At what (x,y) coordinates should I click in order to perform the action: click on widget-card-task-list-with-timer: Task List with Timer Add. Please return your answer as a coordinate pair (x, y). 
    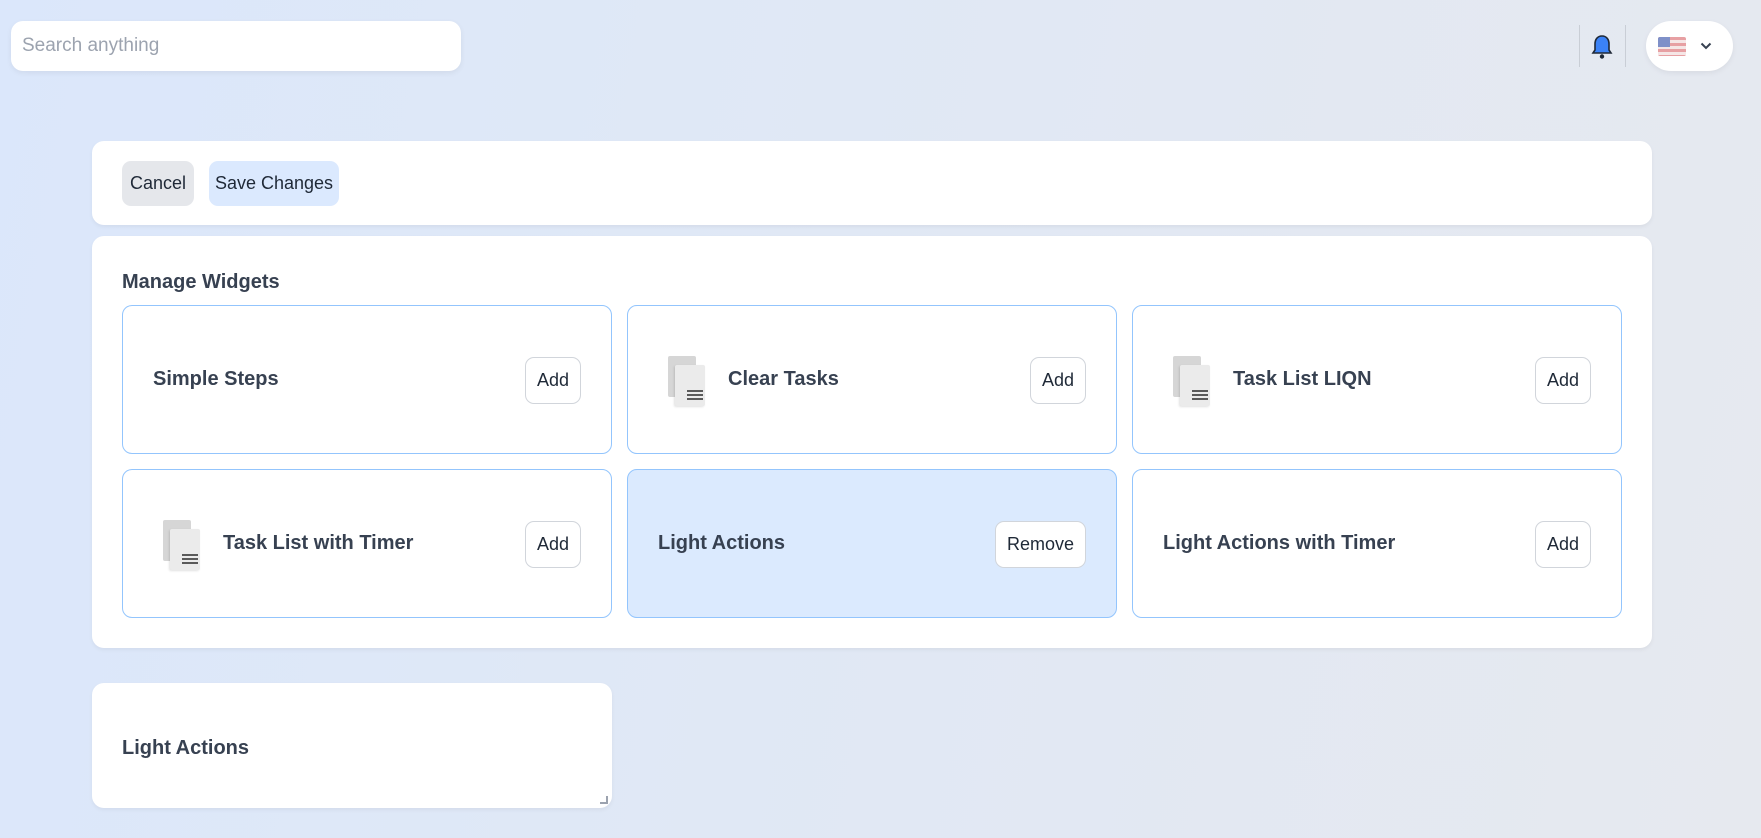
    Looking at the image, I should click on (367, 543).